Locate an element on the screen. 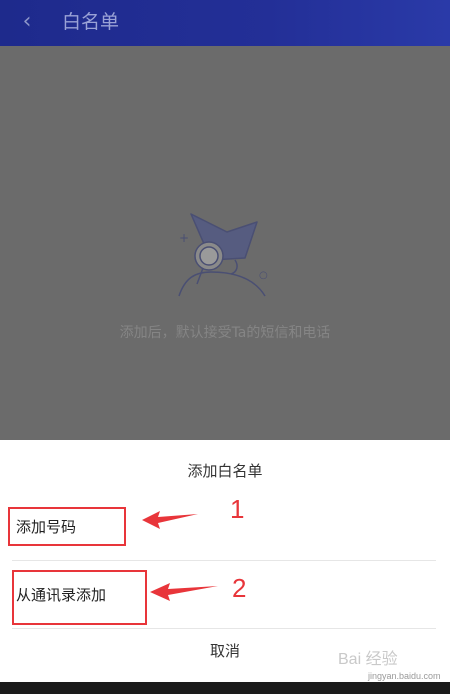 The image size is (450, 694). baidu-watermark: Bai 经验 jingyan.baidu.com is located at coordinates (390, 663).